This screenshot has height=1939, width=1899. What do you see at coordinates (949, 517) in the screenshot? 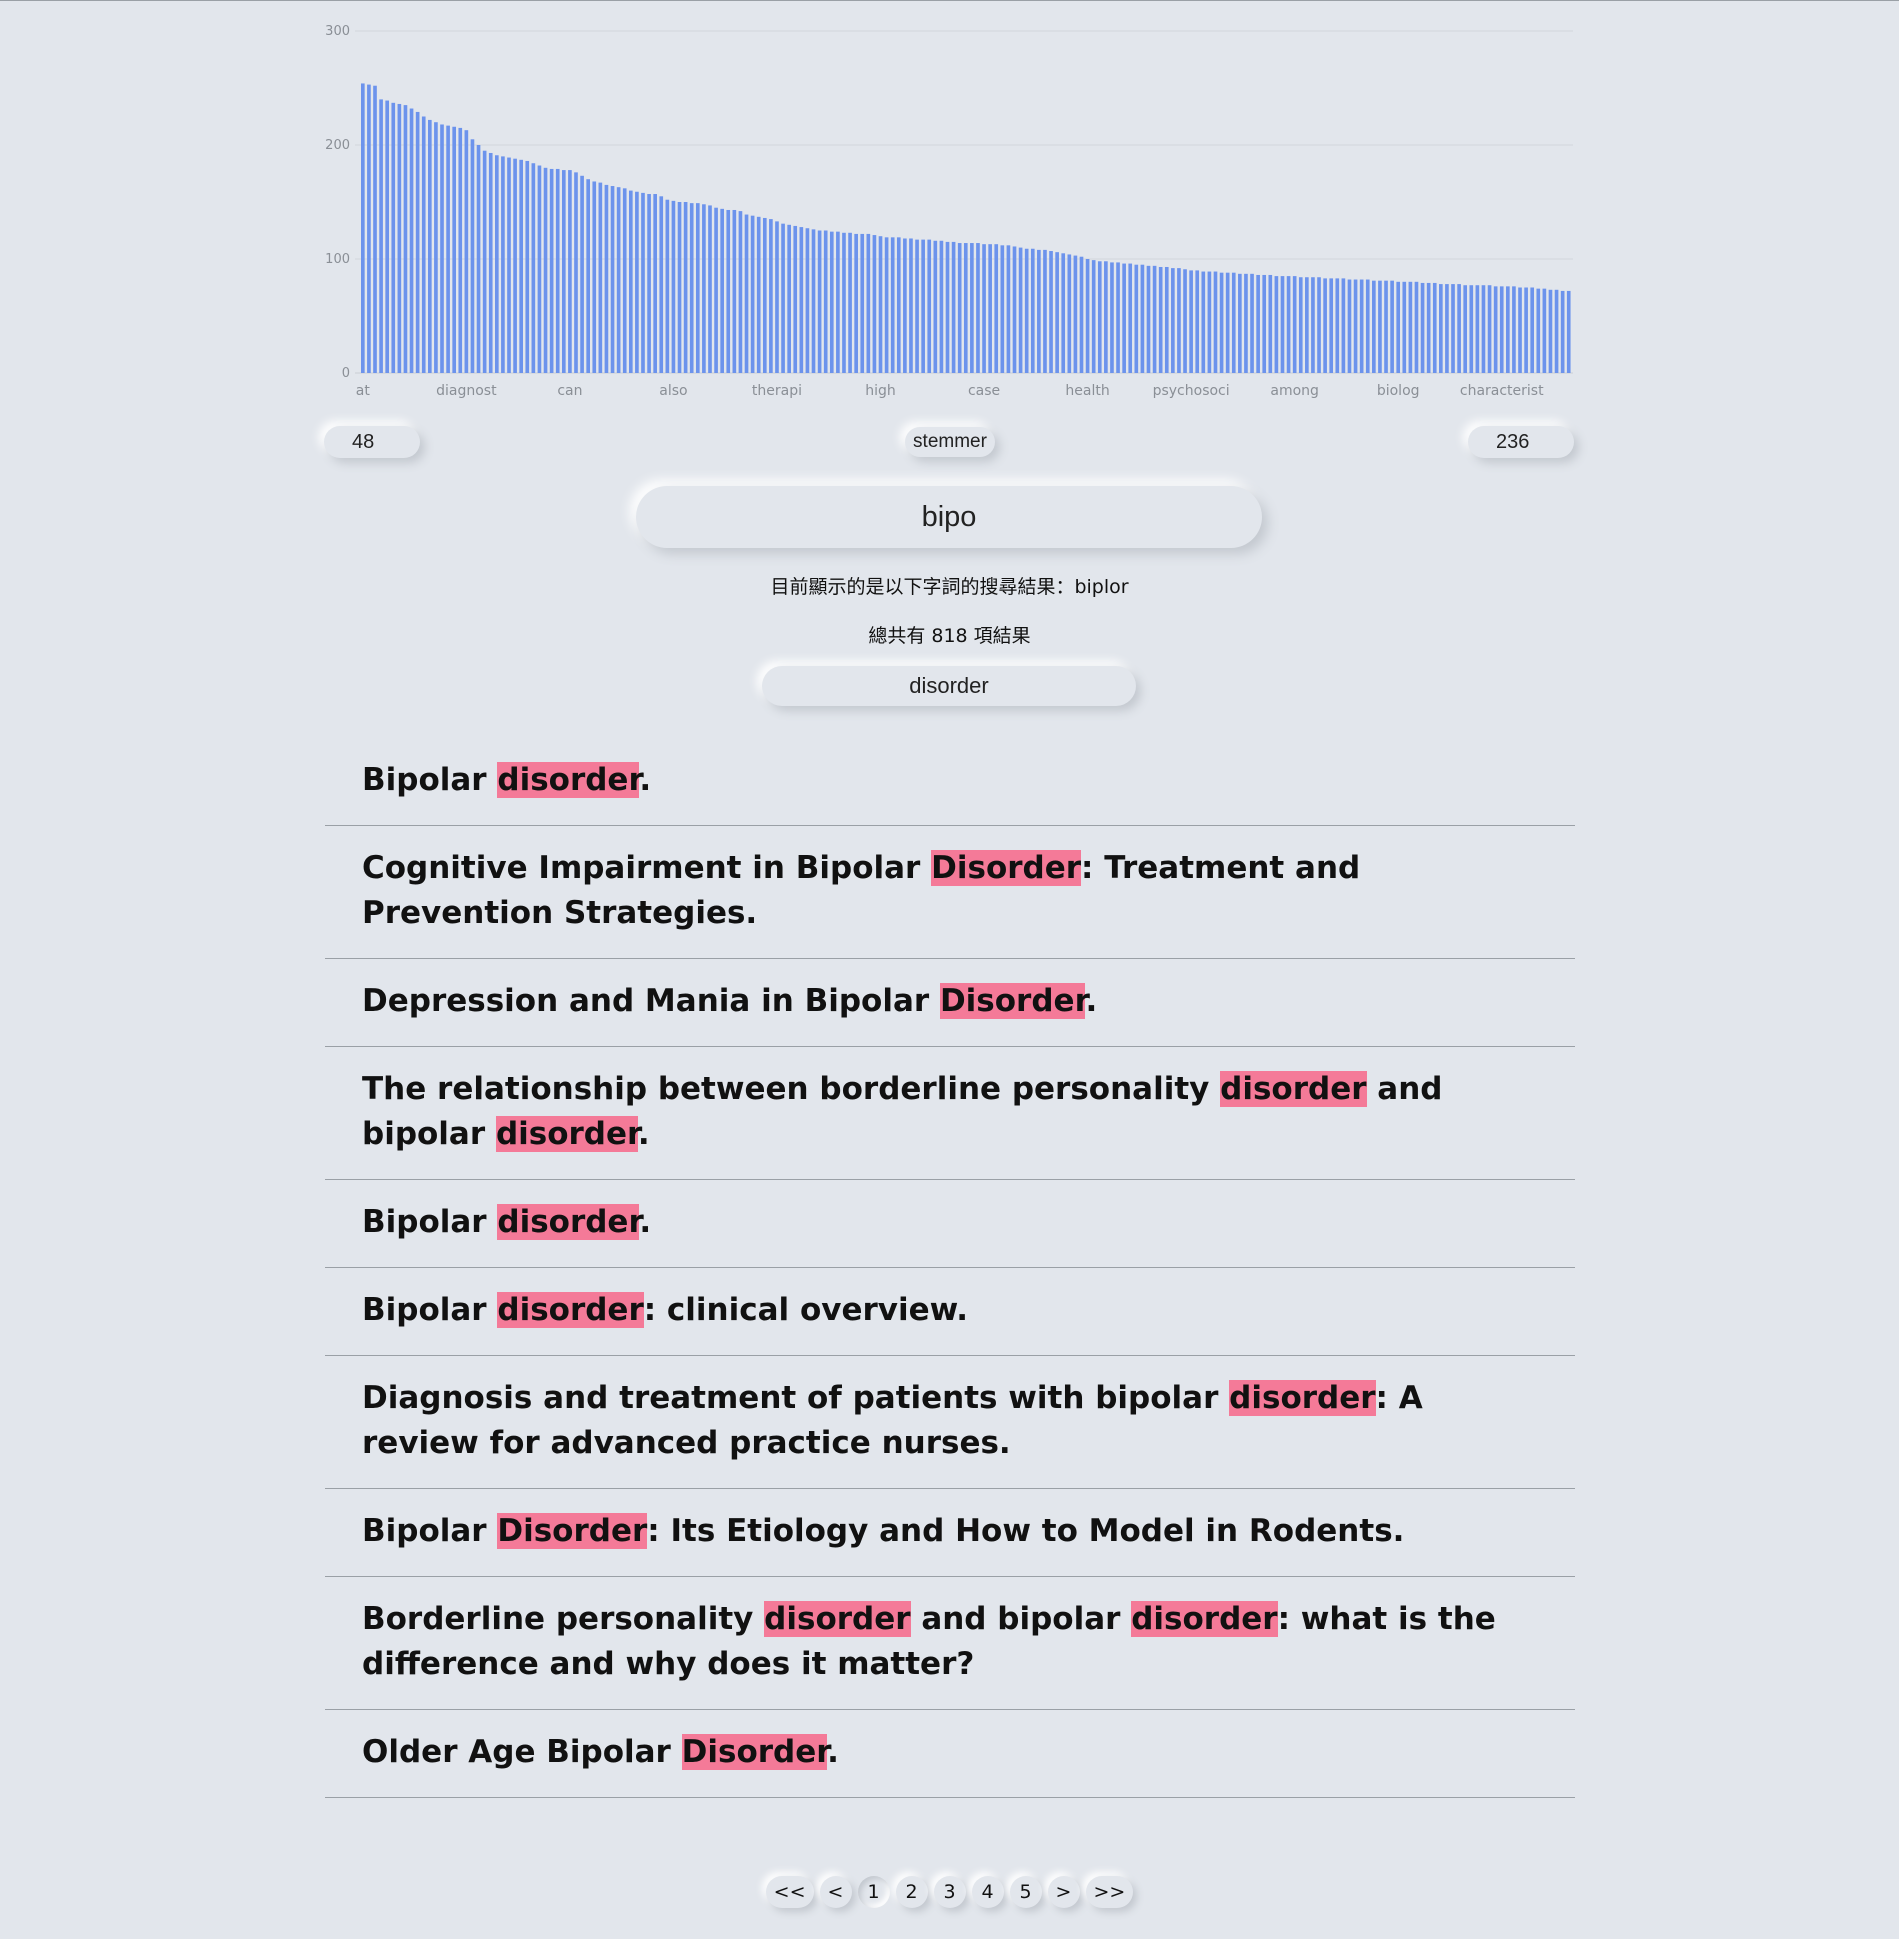
I see `search-input: bipo` at bounding box center [949, 517].